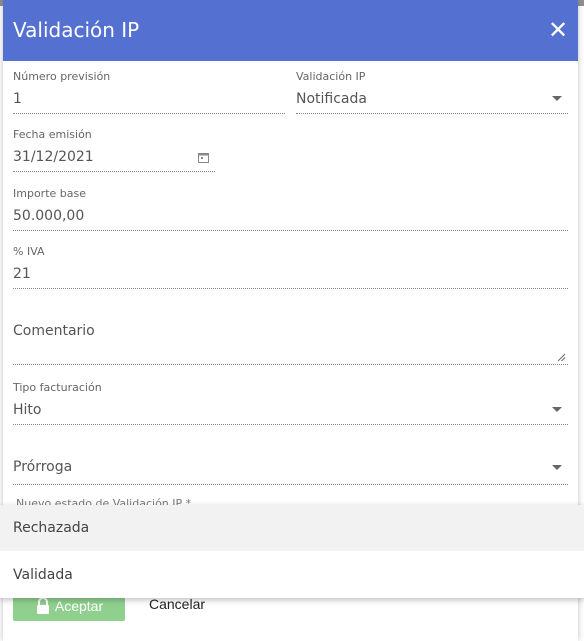 The height and width of the screenshot is (641, 584). I want to click on importe-base-value: 50.000,00, so click(49, 216).